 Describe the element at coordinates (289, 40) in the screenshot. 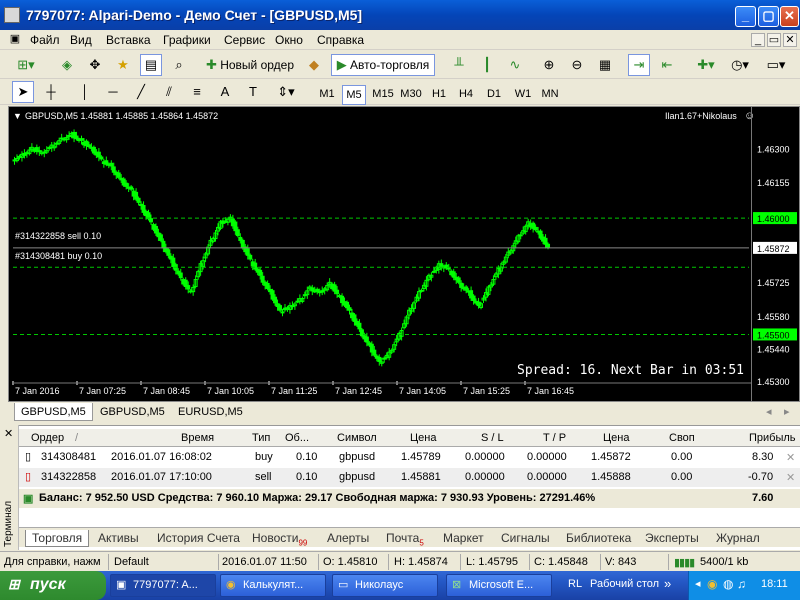

I see `menu-window: Окно` at that location.